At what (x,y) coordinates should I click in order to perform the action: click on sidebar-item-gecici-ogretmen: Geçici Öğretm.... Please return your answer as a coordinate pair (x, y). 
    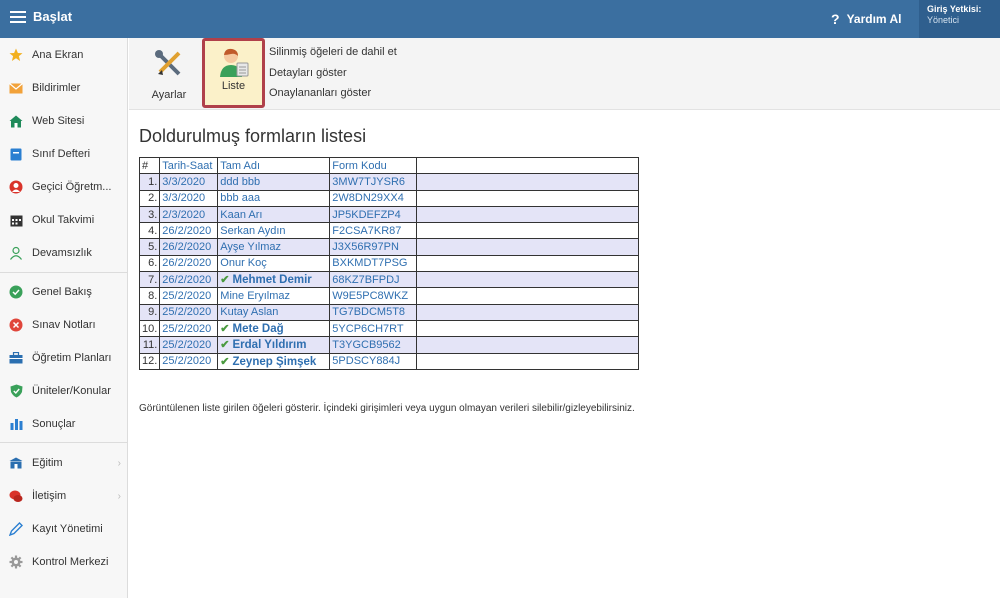
    Looking at the image, I should click on (64, 187).